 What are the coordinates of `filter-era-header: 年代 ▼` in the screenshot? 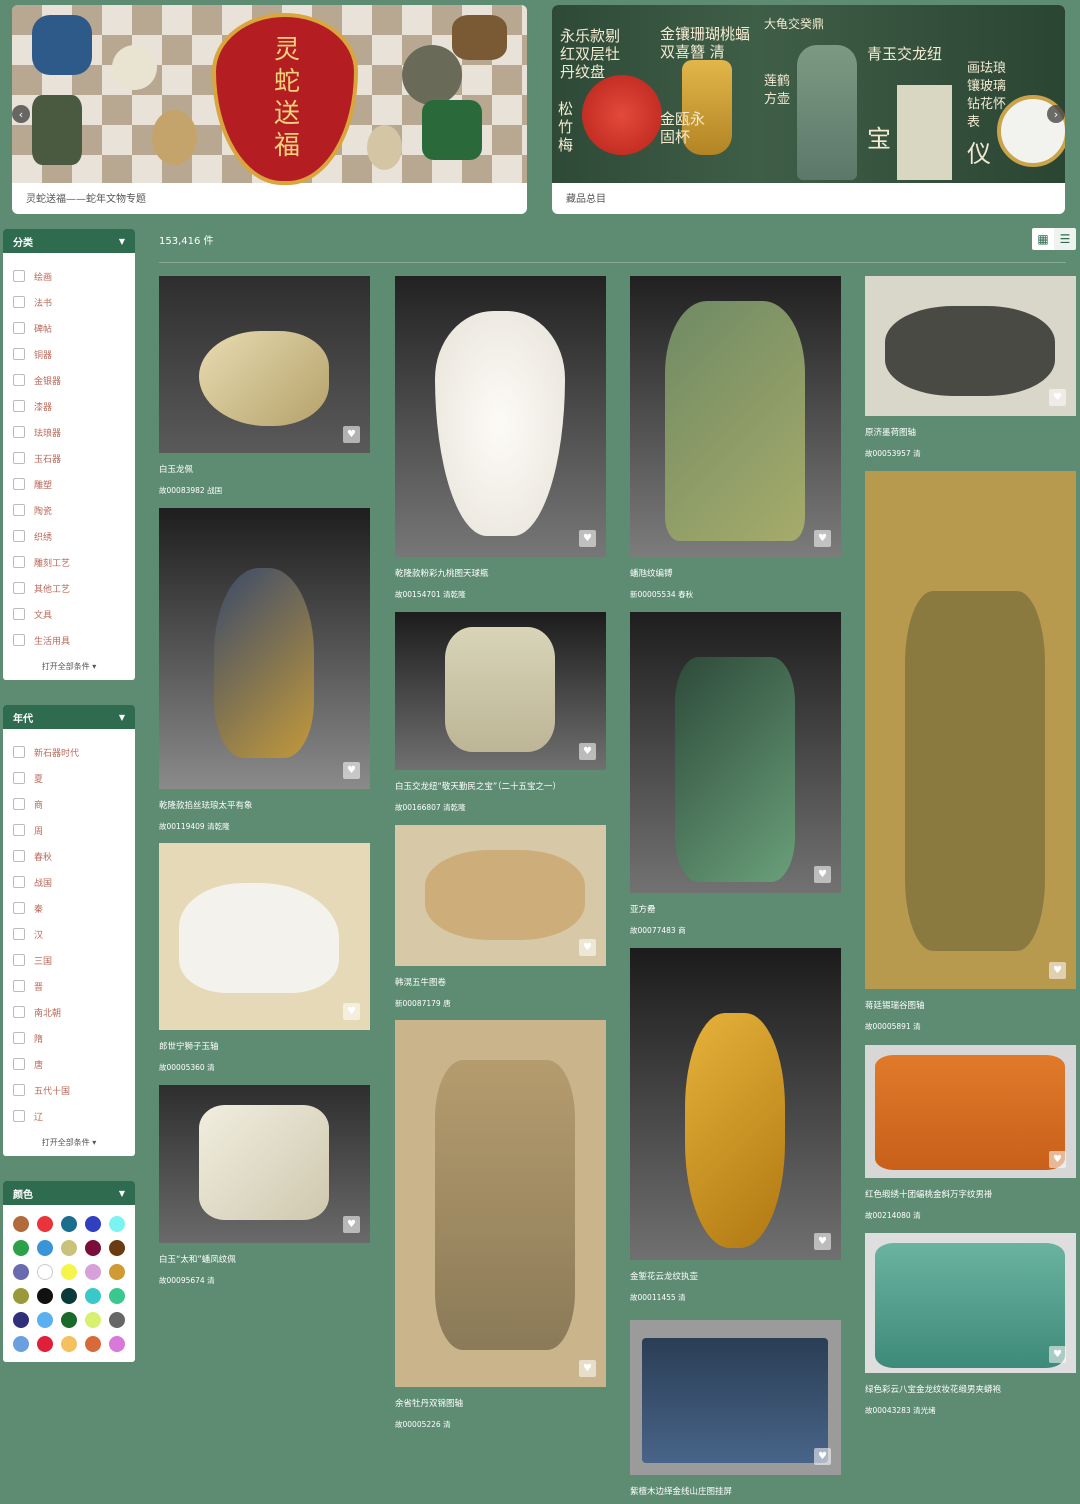 It's located at (69, 717).